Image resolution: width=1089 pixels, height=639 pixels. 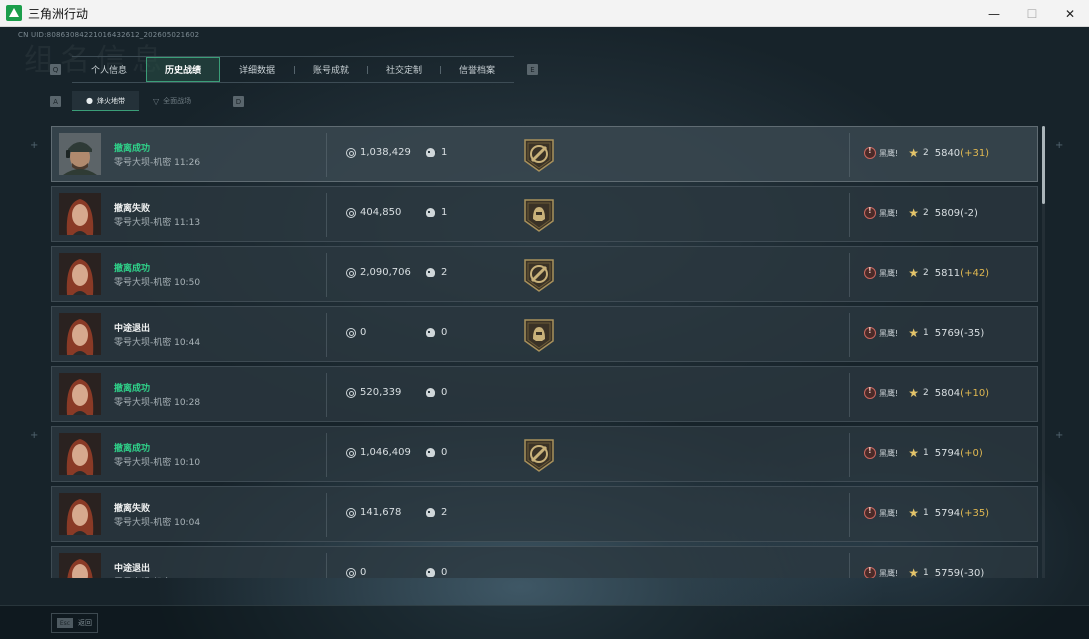 What do you see at coordinates (477, 69) in the screenshot?
I see `tab-reputation: 信誉档案` at bounding box center [477, 69].